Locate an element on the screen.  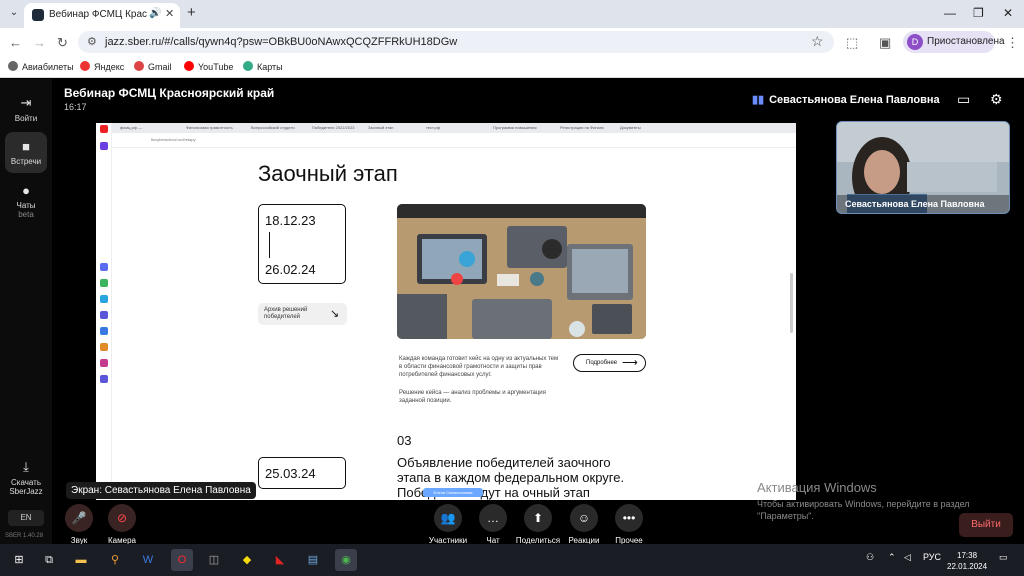
window-close-icon: ✕ is located at coordinates (1008, 13).